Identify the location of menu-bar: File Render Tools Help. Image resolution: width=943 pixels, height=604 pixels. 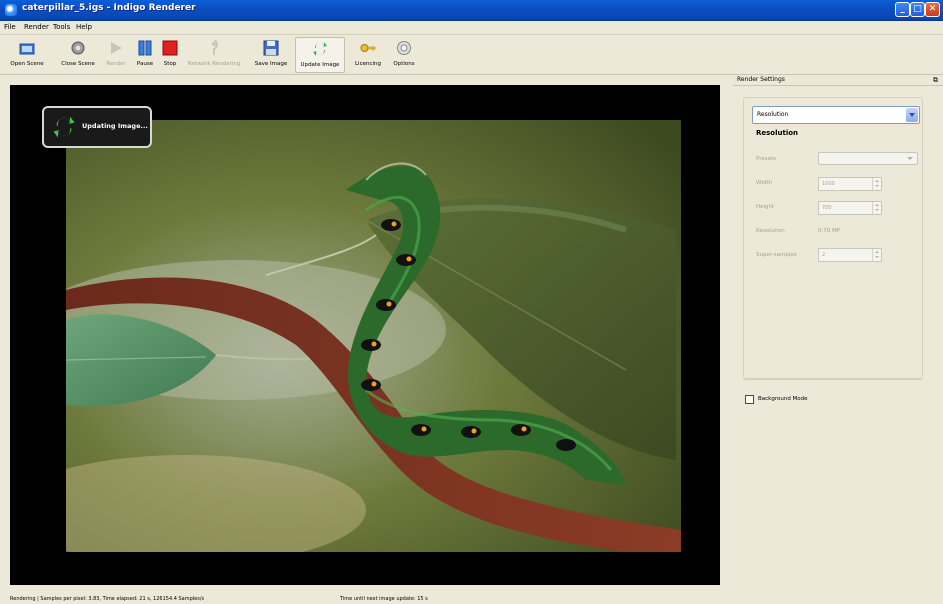
(471, 28).